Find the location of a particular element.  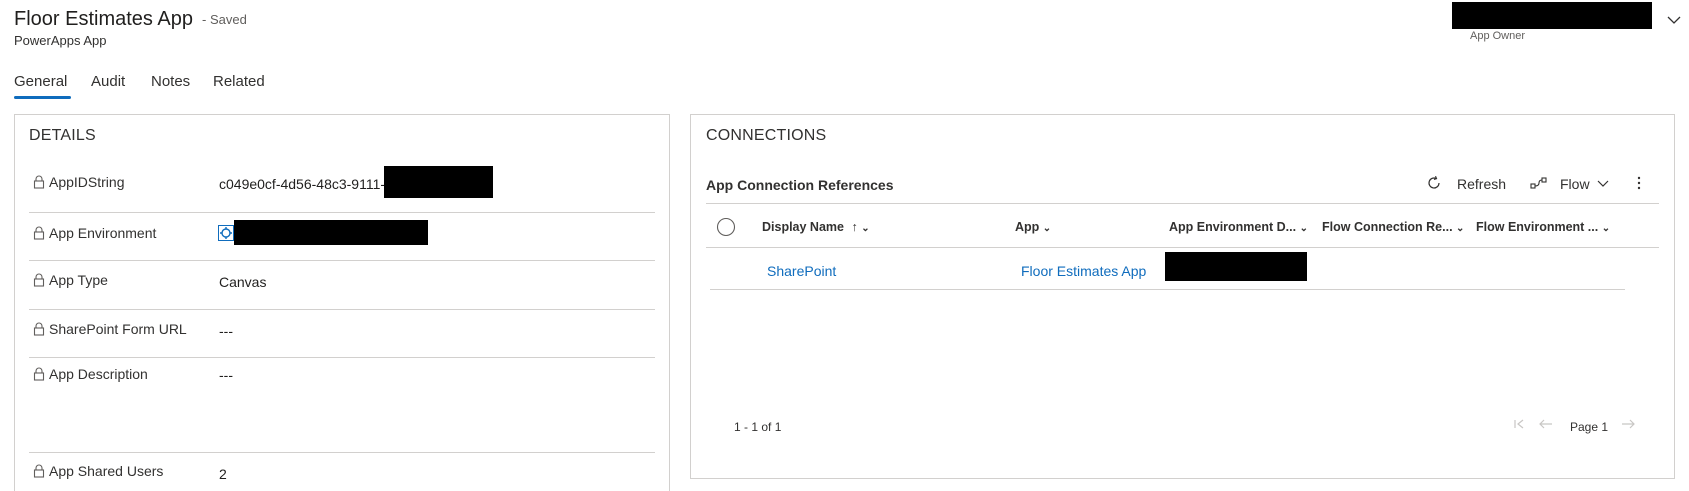

field-label-text: App Shared Users is located at coordinates (106, 471).